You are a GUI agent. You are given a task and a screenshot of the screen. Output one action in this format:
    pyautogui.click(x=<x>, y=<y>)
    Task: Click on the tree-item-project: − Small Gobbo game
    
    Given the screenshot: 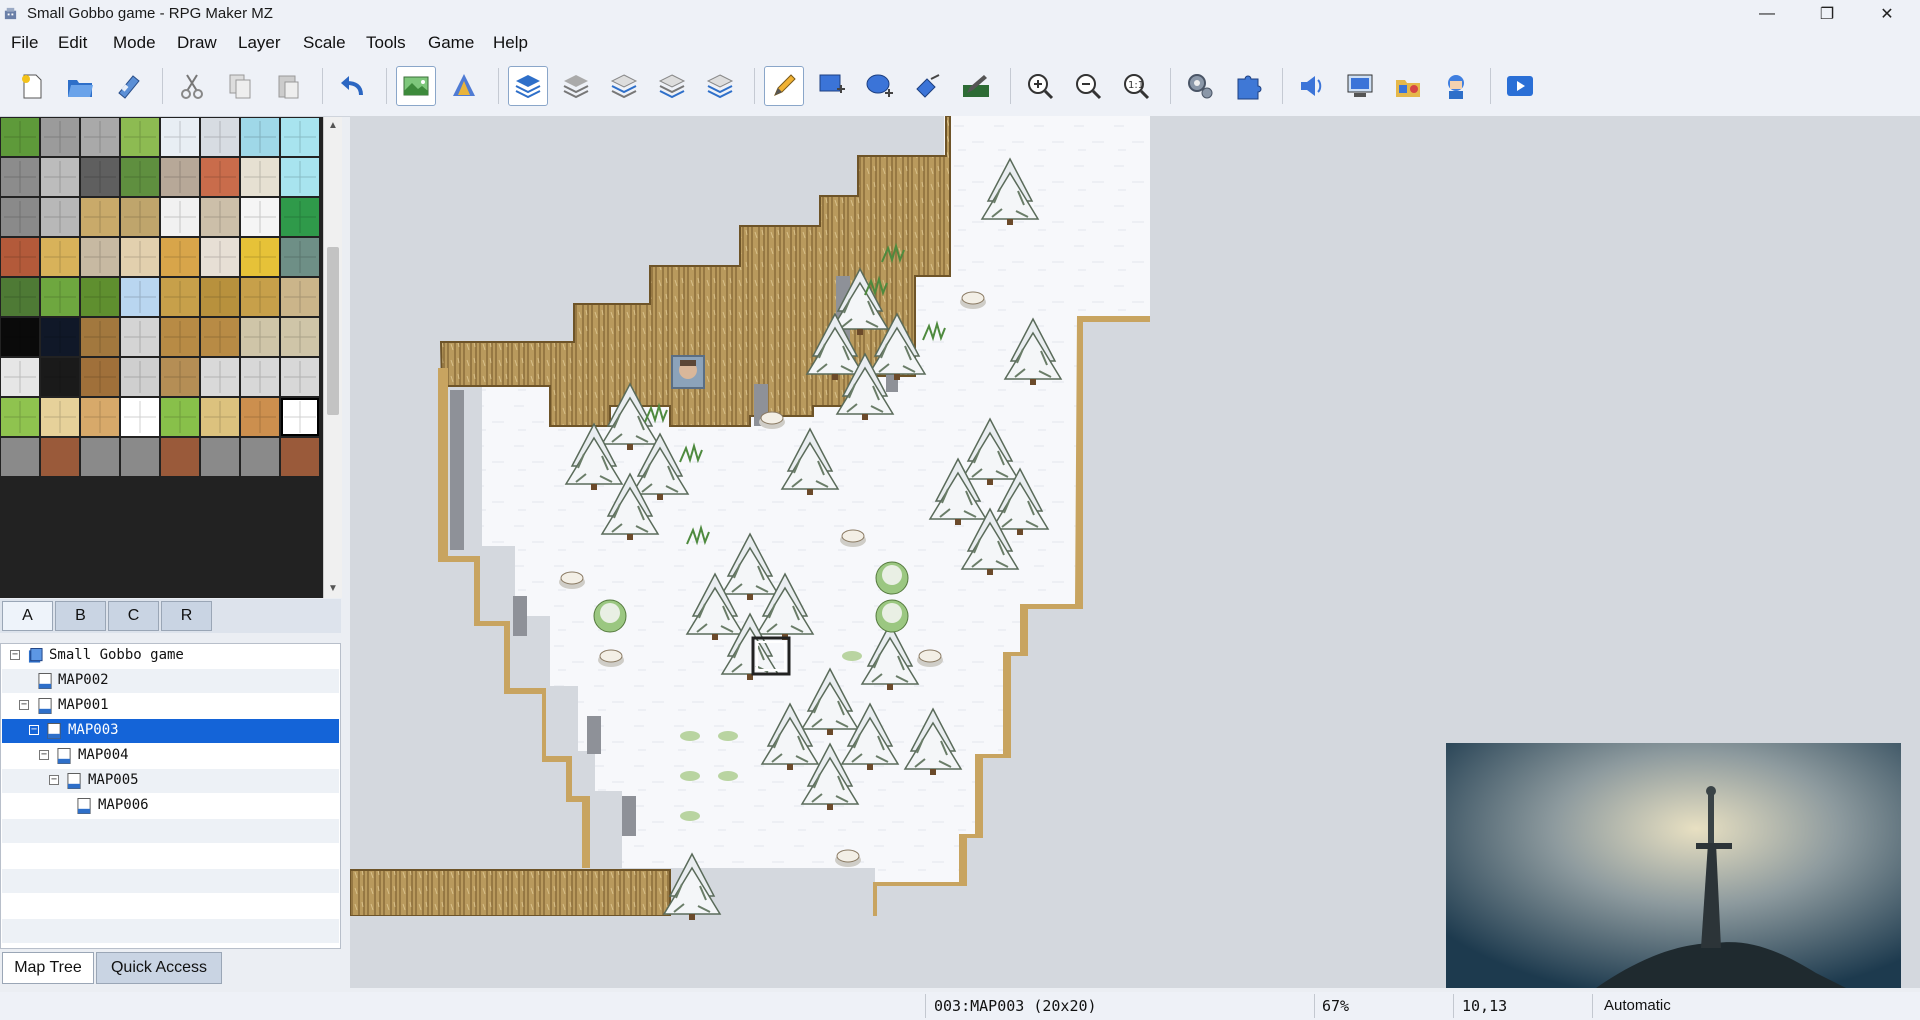 What is the action you would take?
    pyautogui.click(x=170, y=656)
    